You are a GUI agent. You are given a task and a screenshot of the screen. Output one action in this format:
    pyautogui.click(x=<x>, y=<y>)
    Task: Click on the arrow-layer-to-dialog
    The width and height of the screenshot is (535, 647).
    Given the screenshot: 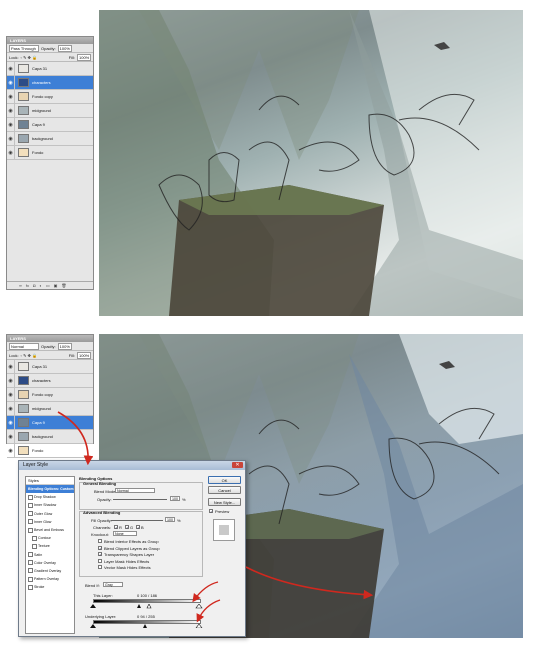 What is the action you would take?
    pyautogui.click(x=75, y=438)
    